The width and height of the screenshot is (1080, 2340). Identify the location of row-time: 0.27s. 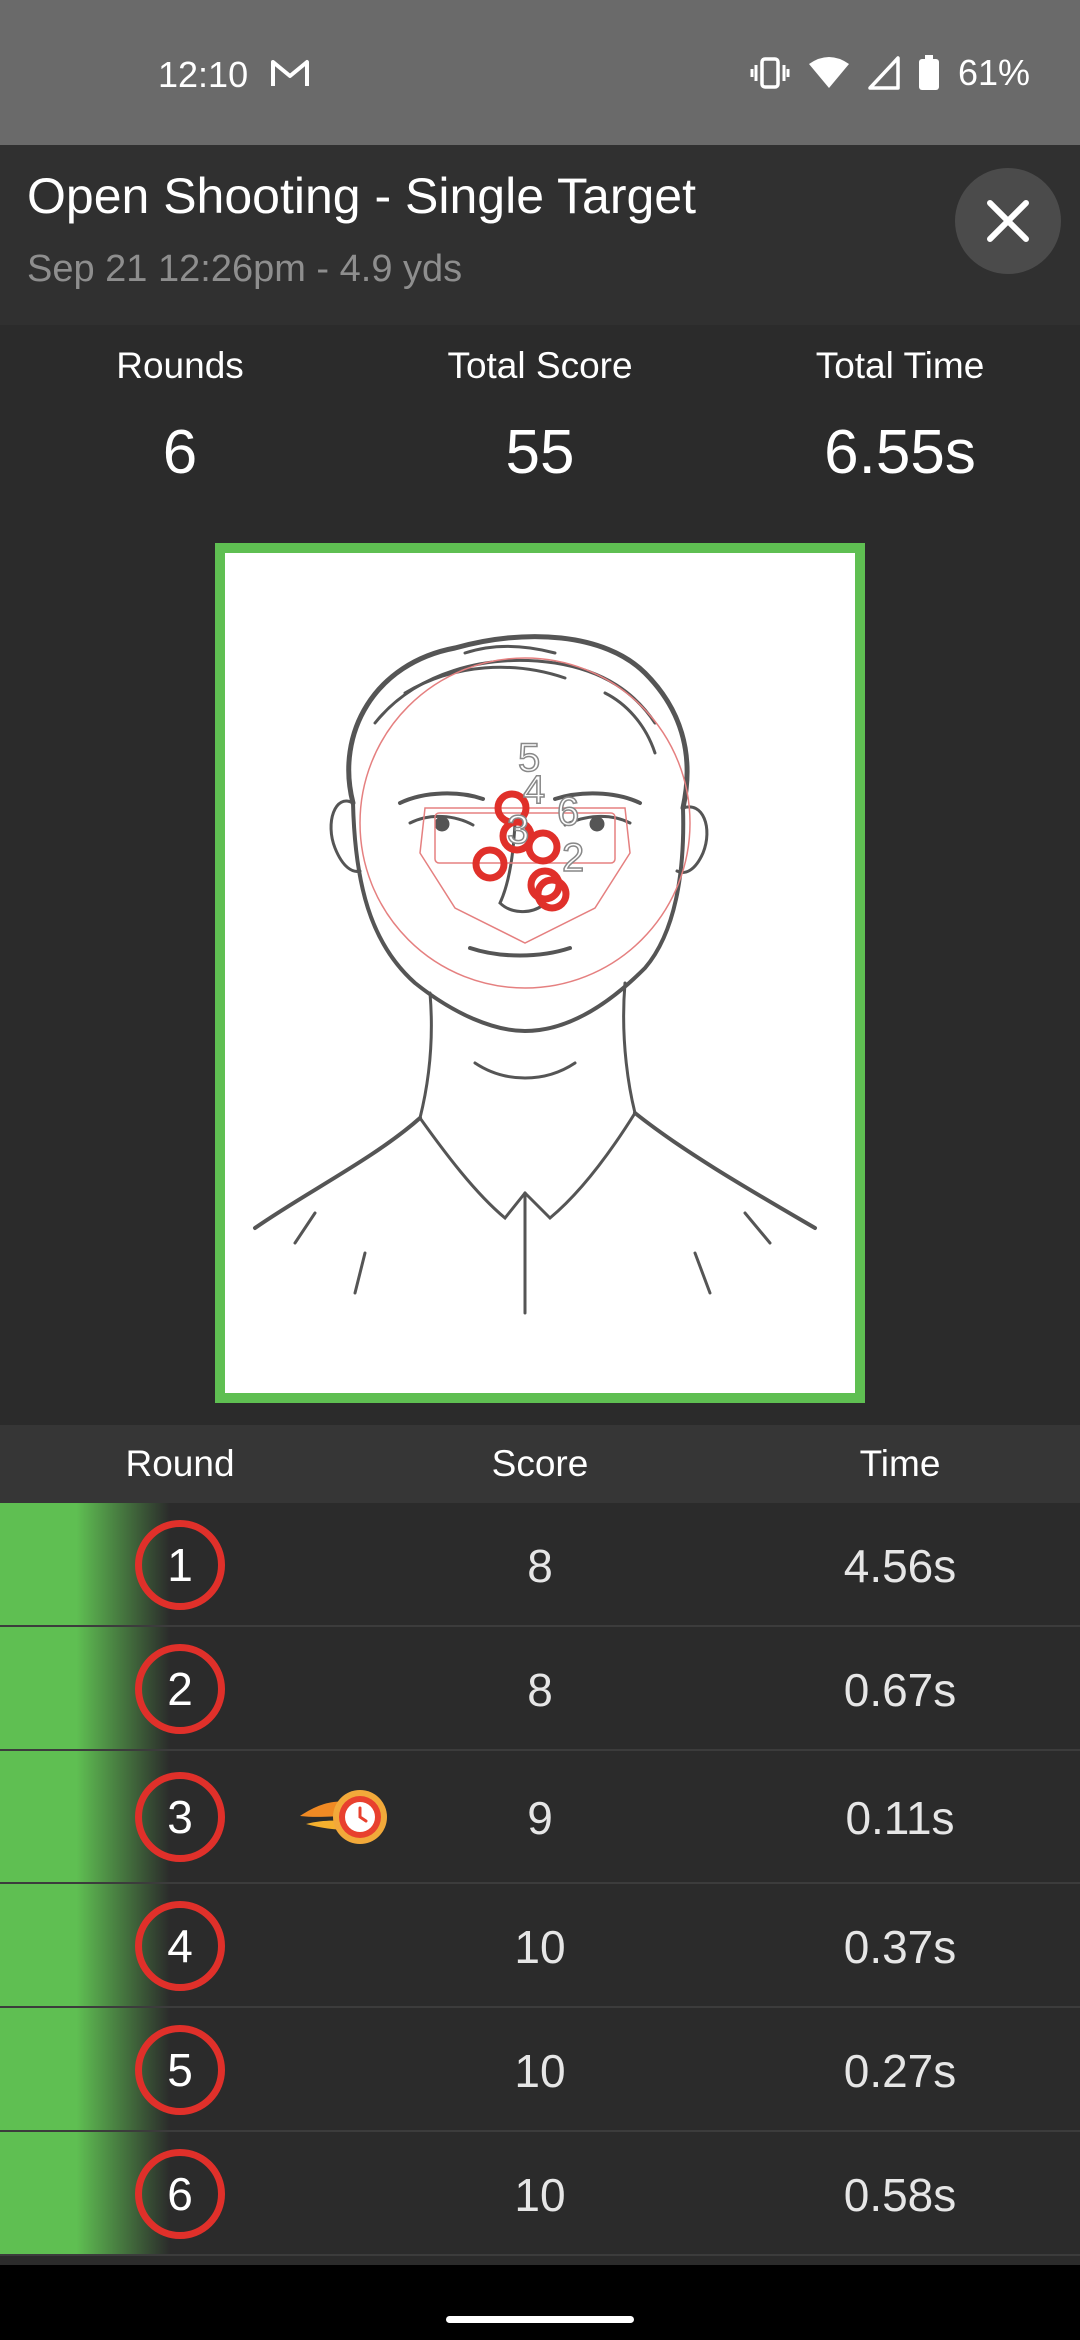
(900, 2071).